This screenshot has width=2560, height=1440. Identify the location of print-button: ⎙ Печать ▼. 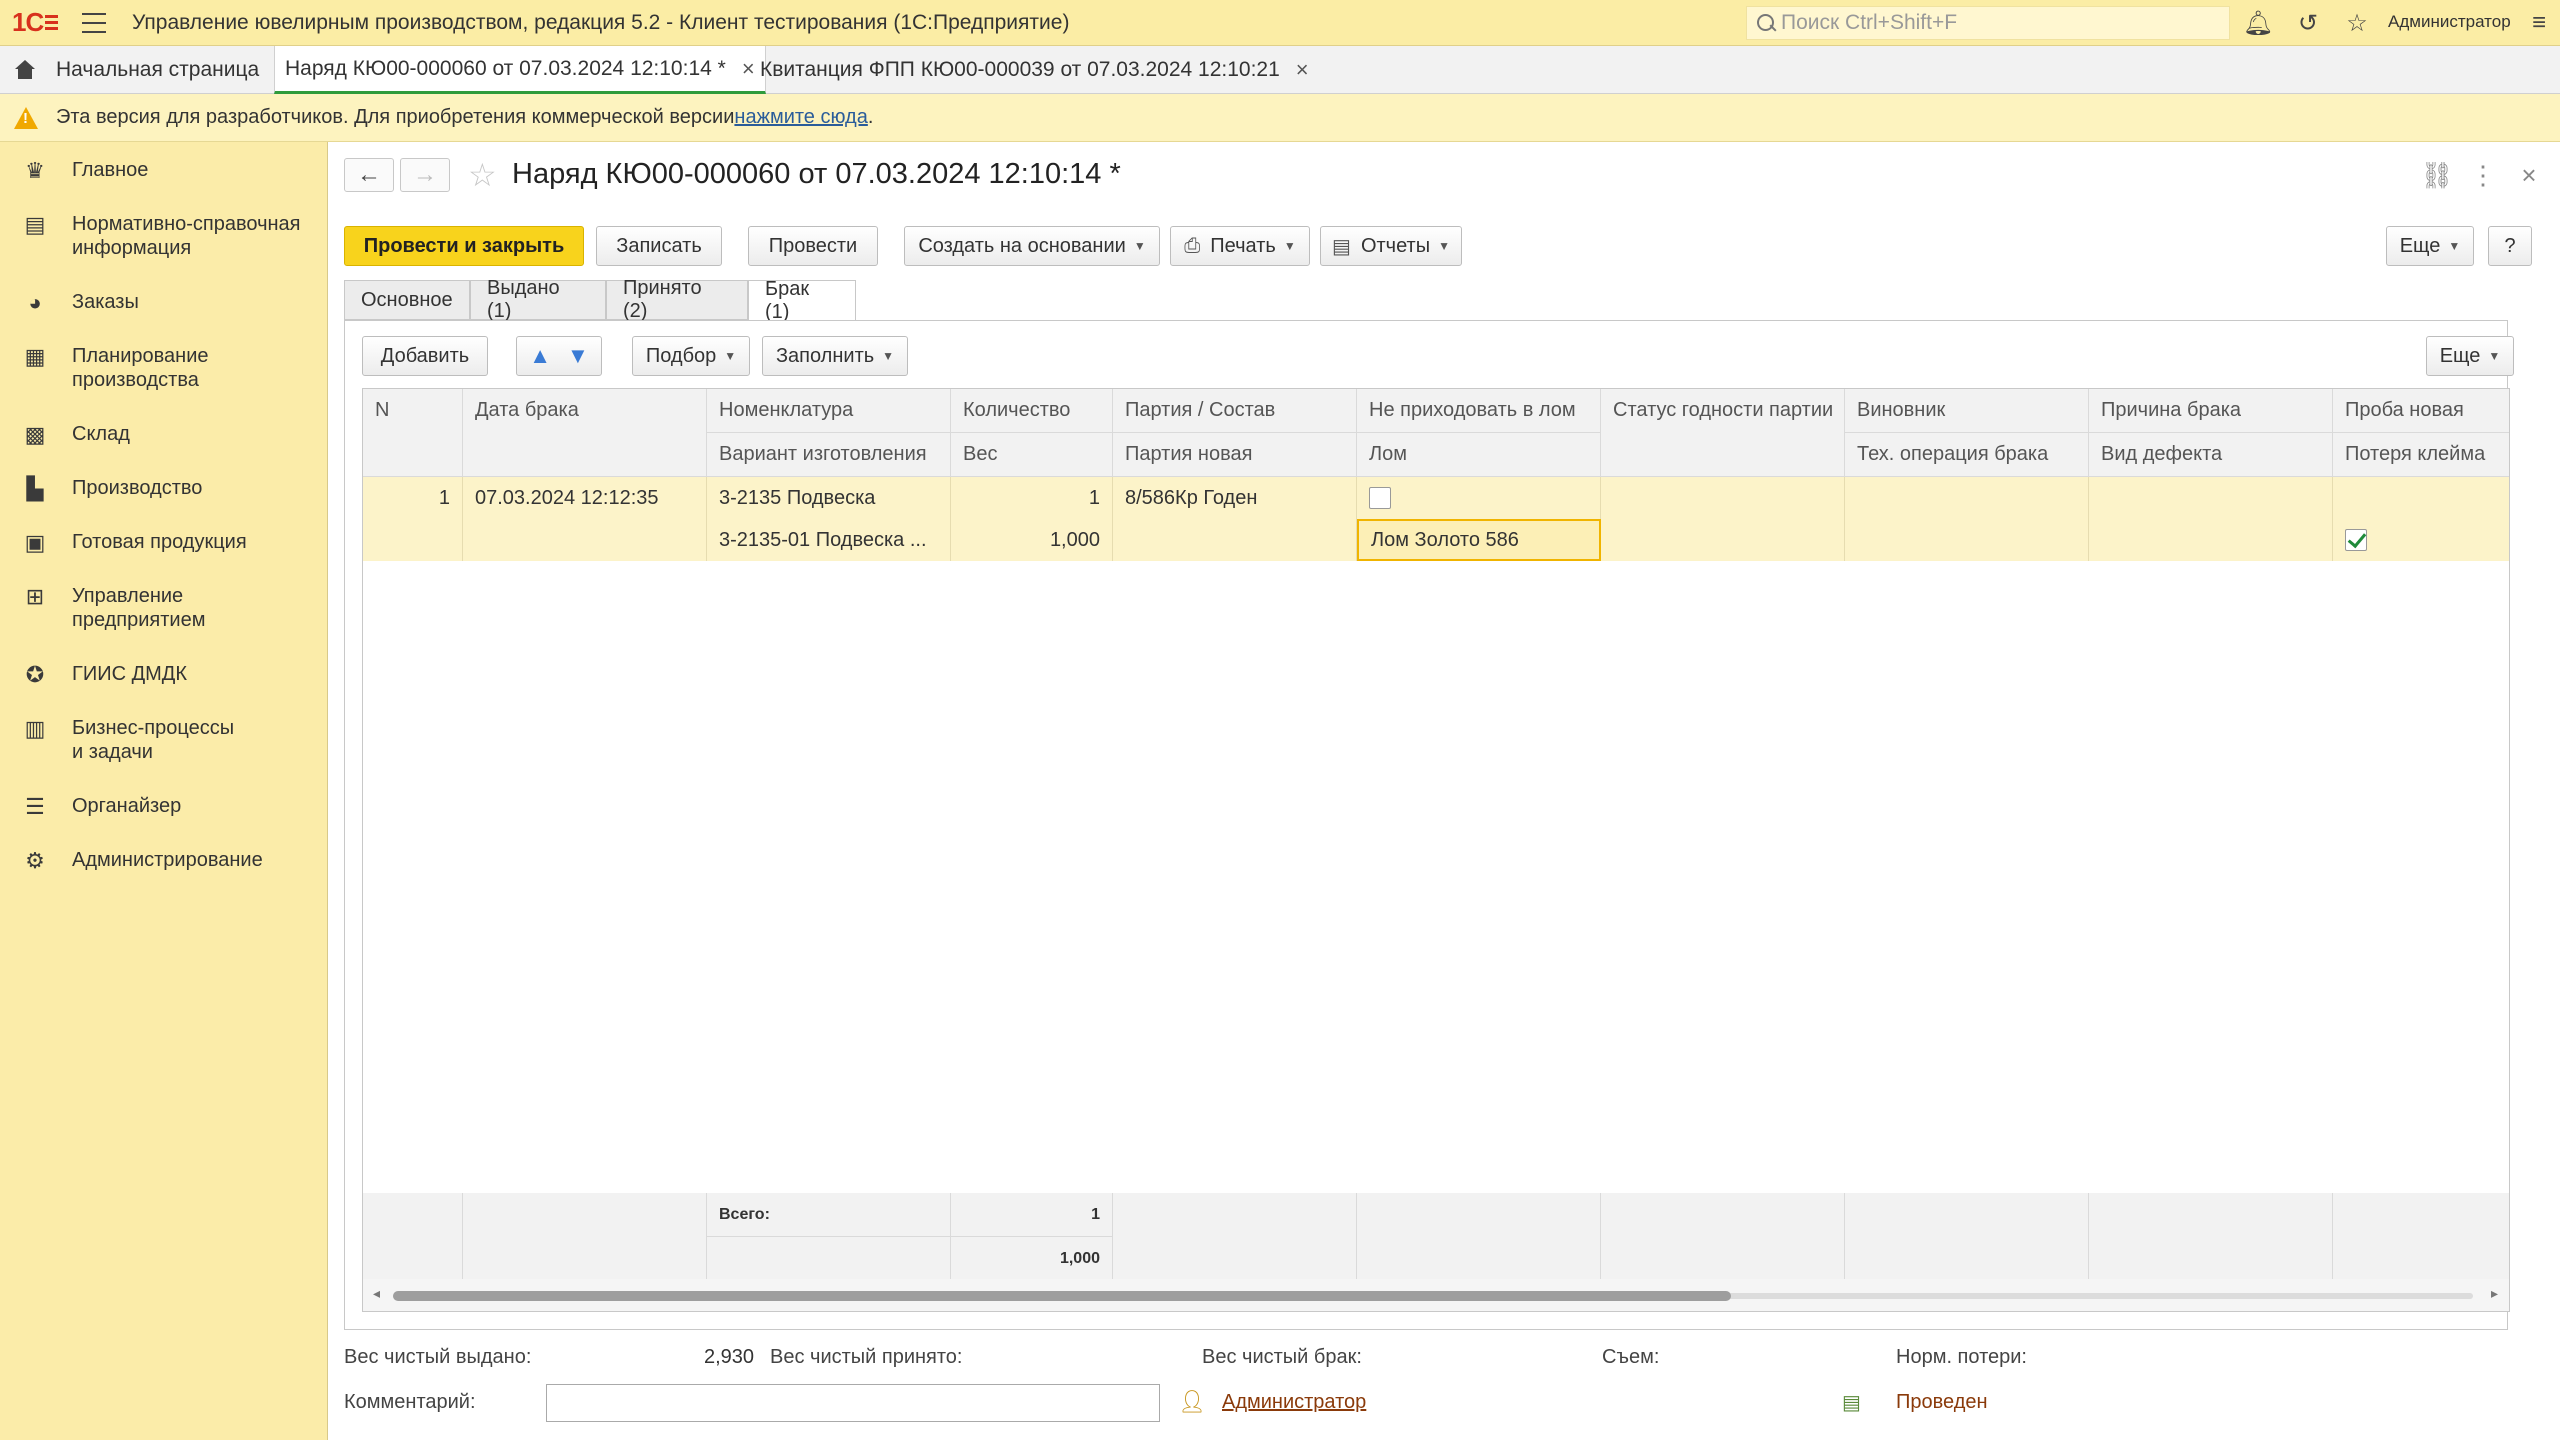
(1240, 246).